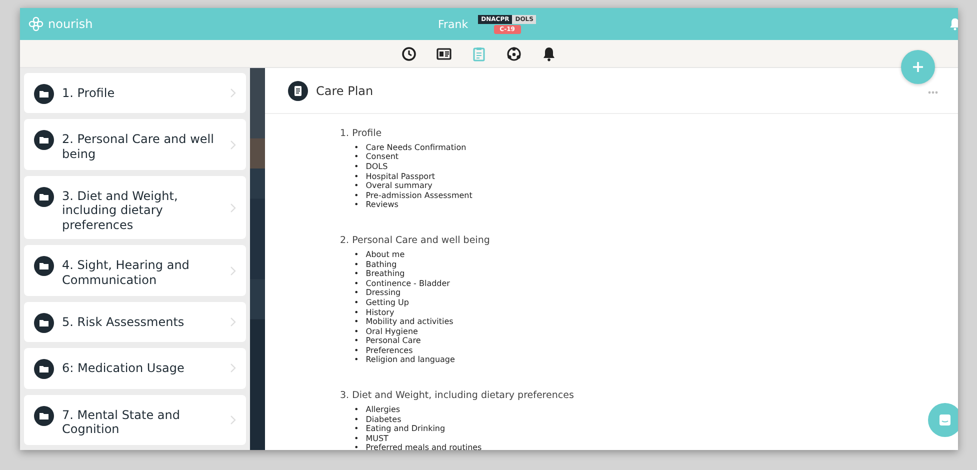 Image resolution: width=977 pixels, height=470 pixels. What do you see at coordinates (383, 410) in the screenshot?
I see `list-item: Allergies` at bounding box center [383, 410].